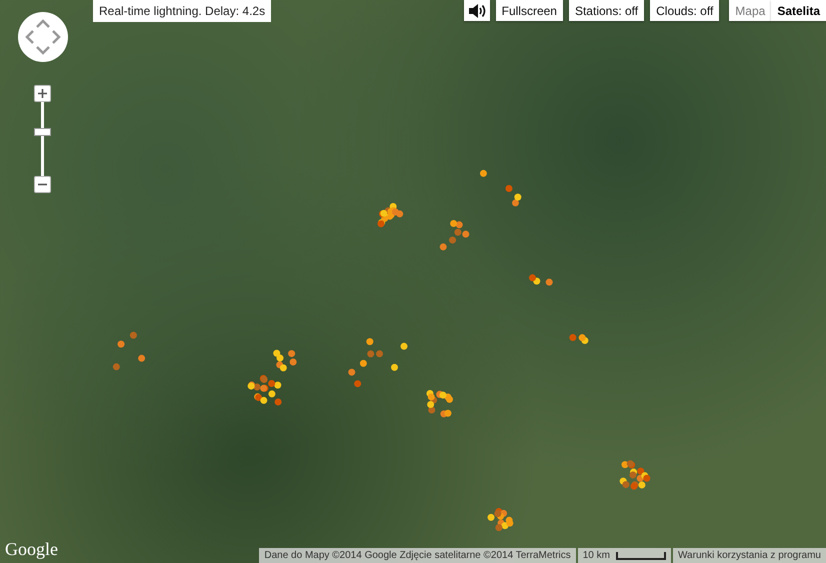 This screenshot has width=826, height=563. I want to click on plus-icon, so click(42, 93).